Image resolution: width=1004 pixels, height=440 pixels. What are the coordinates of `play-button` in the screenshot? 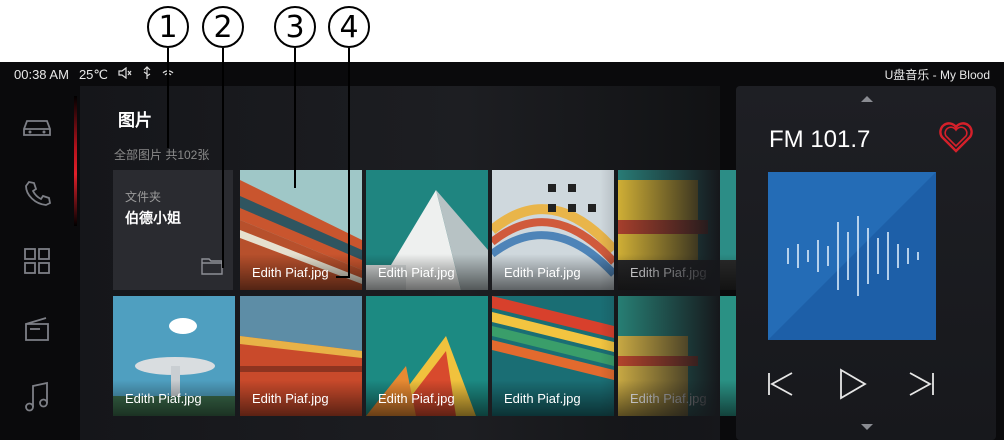 It's located at (852, 386).